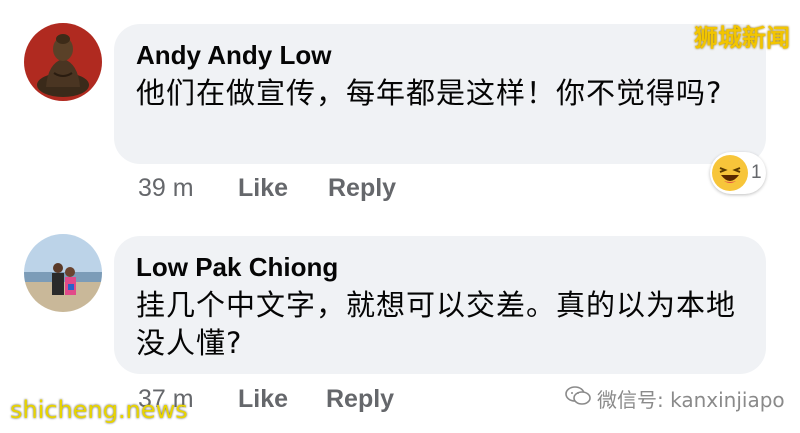 This screenshot has height=433, width=800. Describe the element at coordinates (99, 410) in the screenshot. I see `watermark-site: shicheng.news` at that location.